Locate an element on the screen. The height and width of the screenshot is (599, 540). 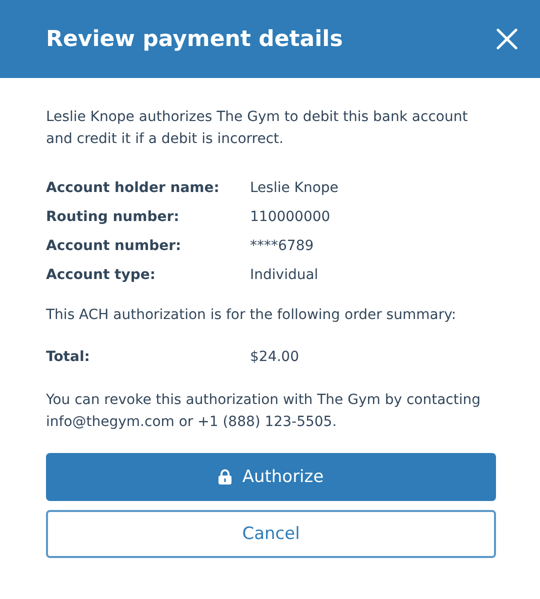
cancel-button: Cancel is located at coordinates (271, 534).